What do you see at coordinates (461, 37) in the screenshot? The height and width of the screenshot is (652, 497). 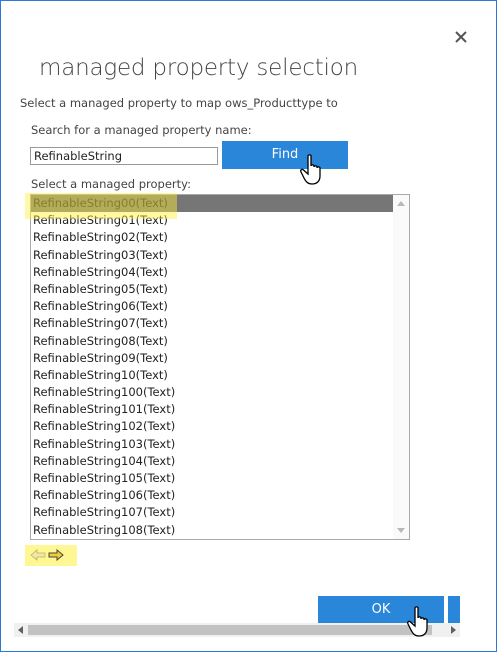 I see `close-icon` at bounding box center [461, 37].